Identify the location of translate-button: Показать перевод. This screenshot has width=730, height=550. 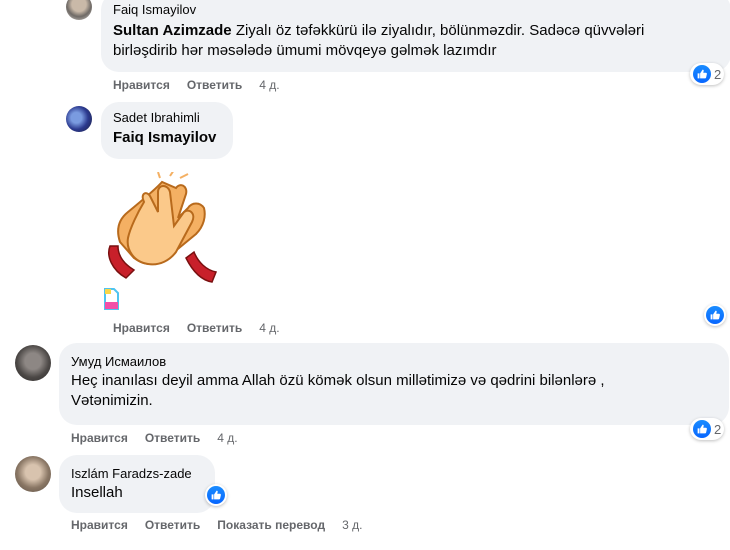
(271, 525).